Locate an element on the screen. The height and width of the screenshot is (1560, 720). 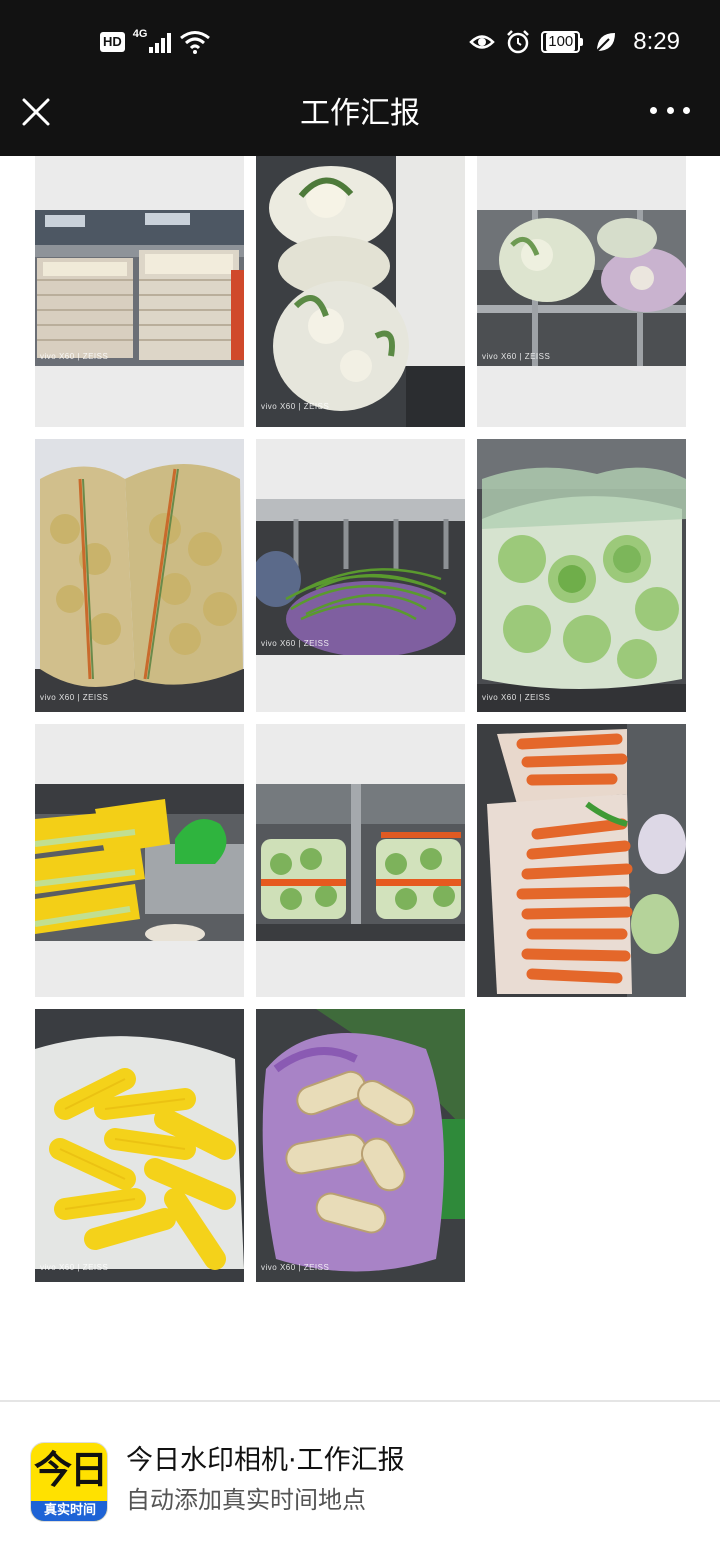
app-banner: 今日 真实时间 今日水印相机·工作汇报 自动添加真实时间地点 is located at coordinates (360, 1481).